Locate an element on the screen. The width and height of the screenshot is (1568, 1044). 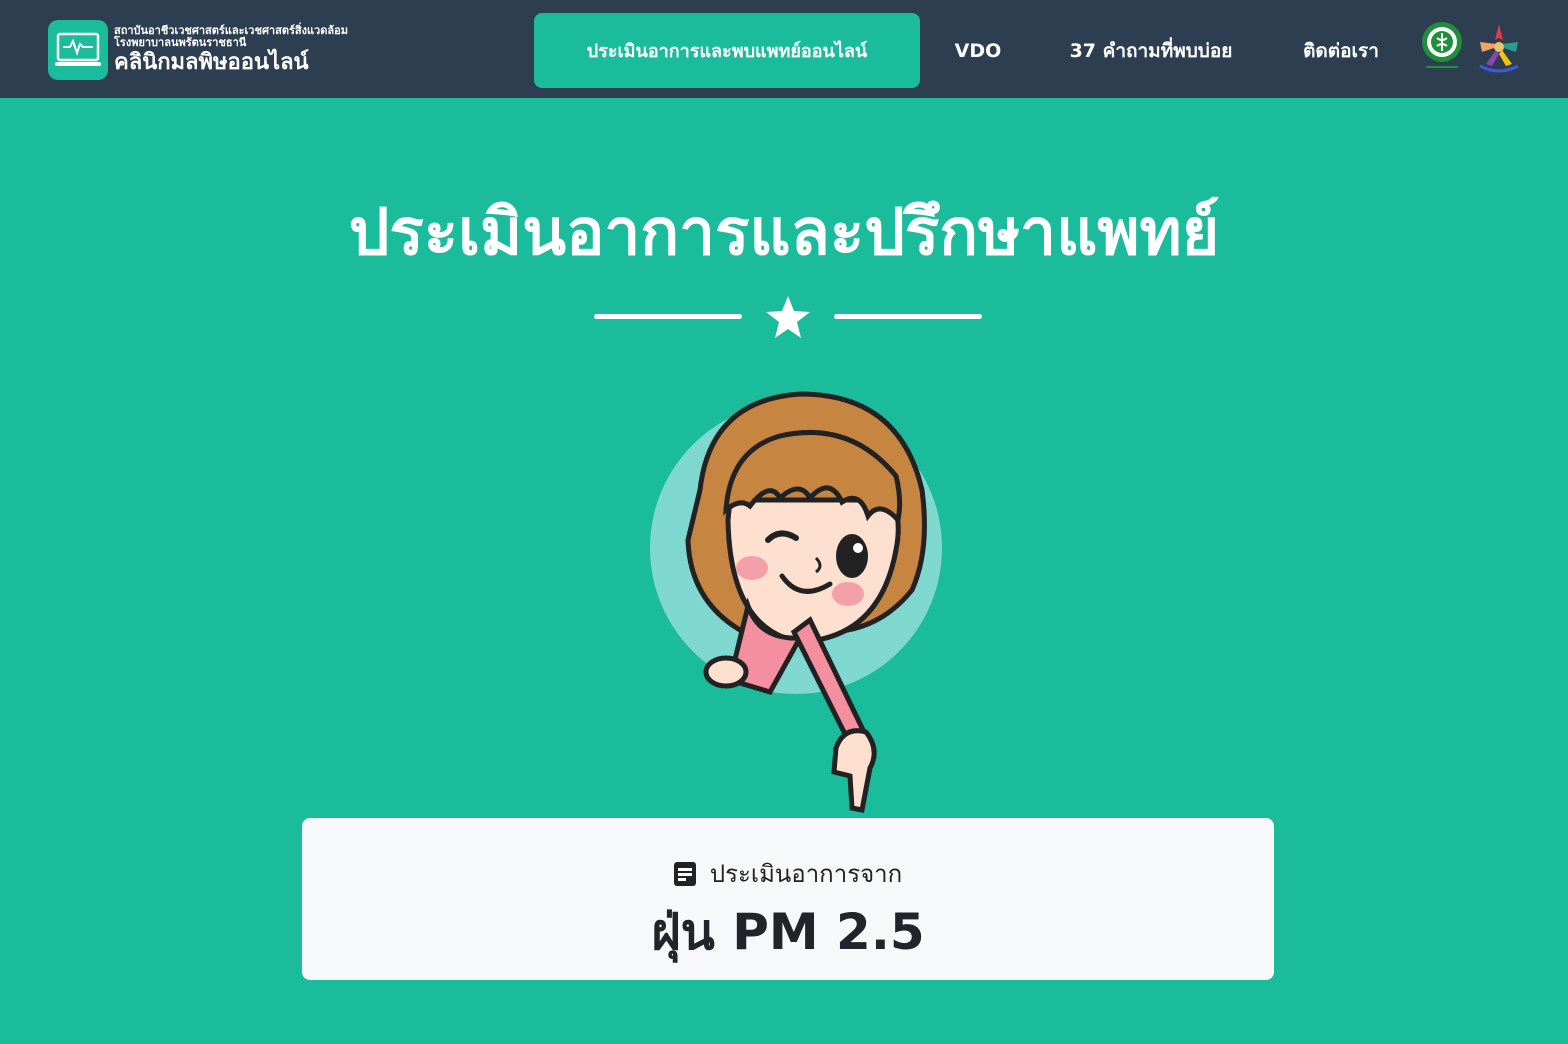
document-icon is located at coordinates (684, 873).